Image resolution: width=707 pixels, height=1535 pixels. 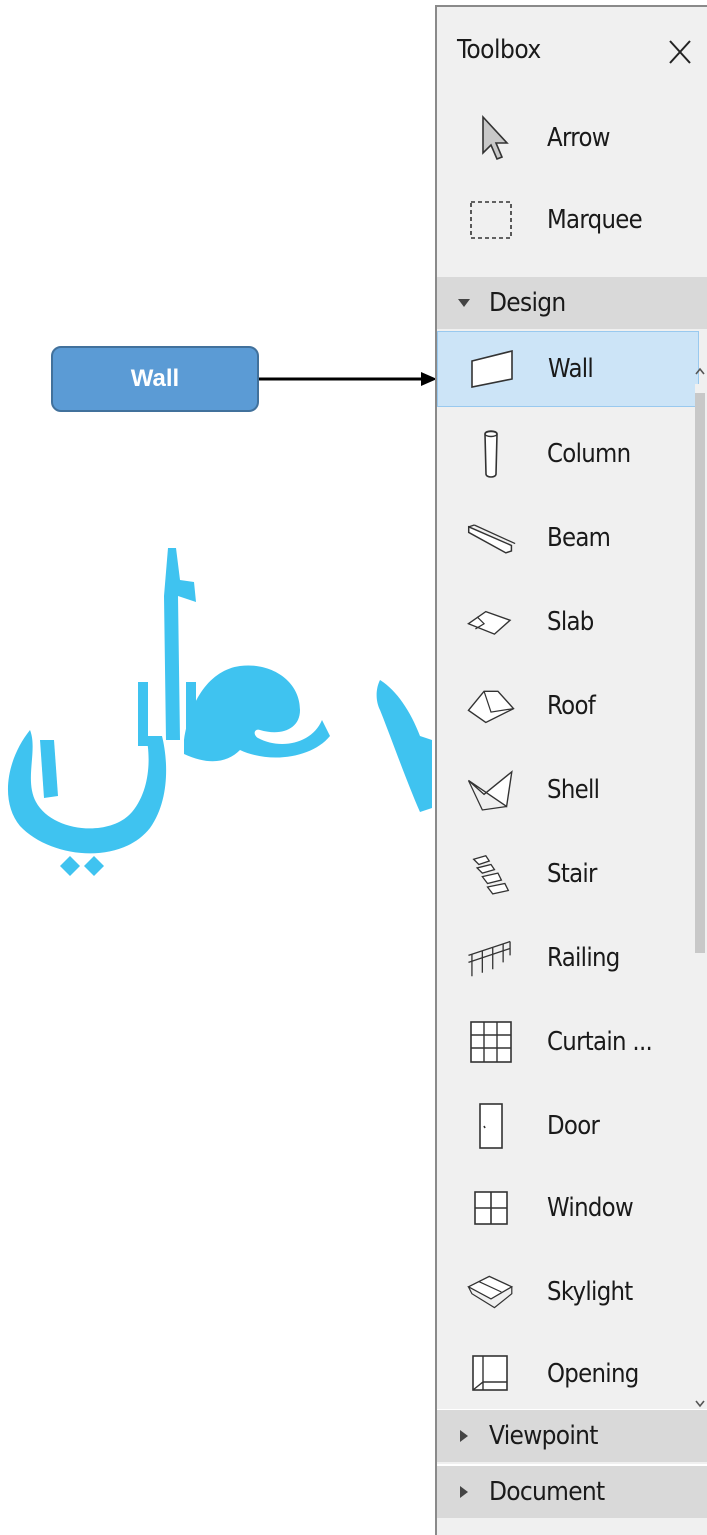 I want to click on tool-door: Door, so click(x=568, y=1126).